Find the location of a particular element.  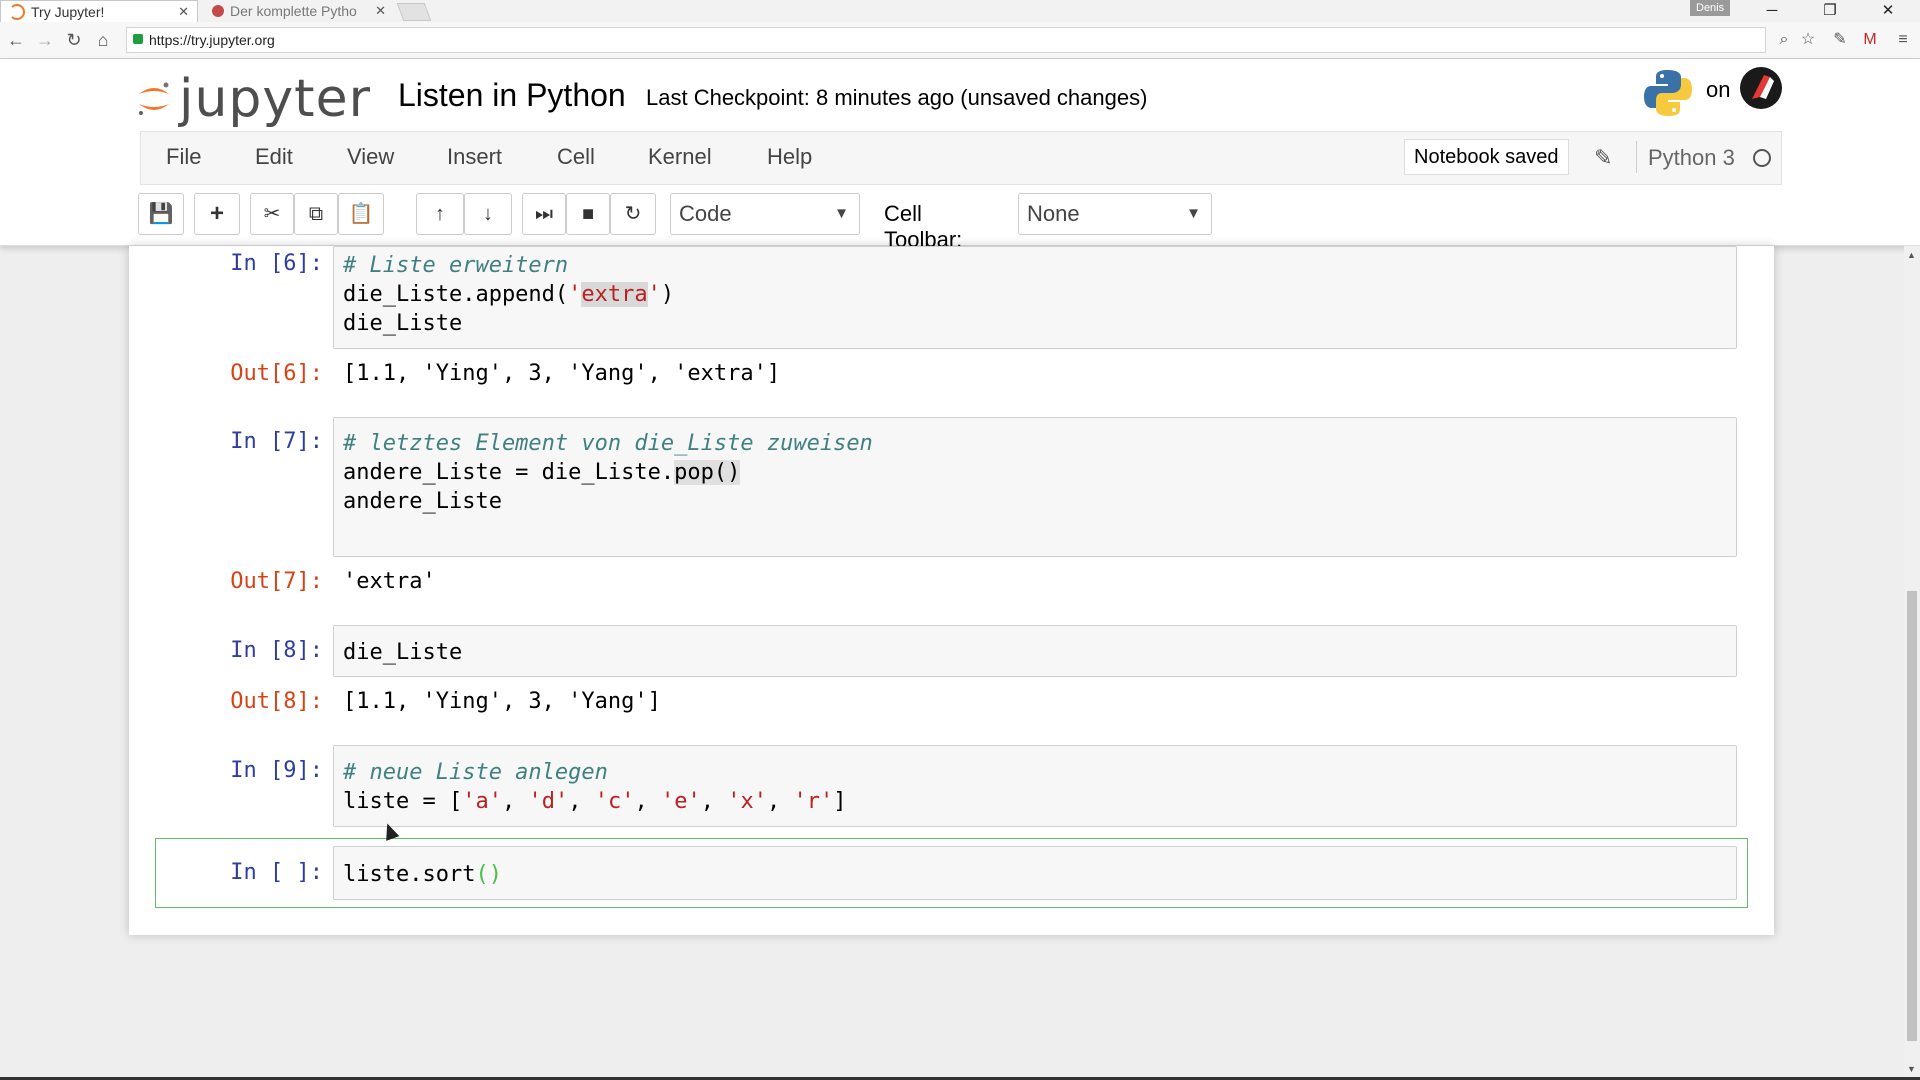

arrow-down-icon: ↓ is located at coordinates (488, 214).